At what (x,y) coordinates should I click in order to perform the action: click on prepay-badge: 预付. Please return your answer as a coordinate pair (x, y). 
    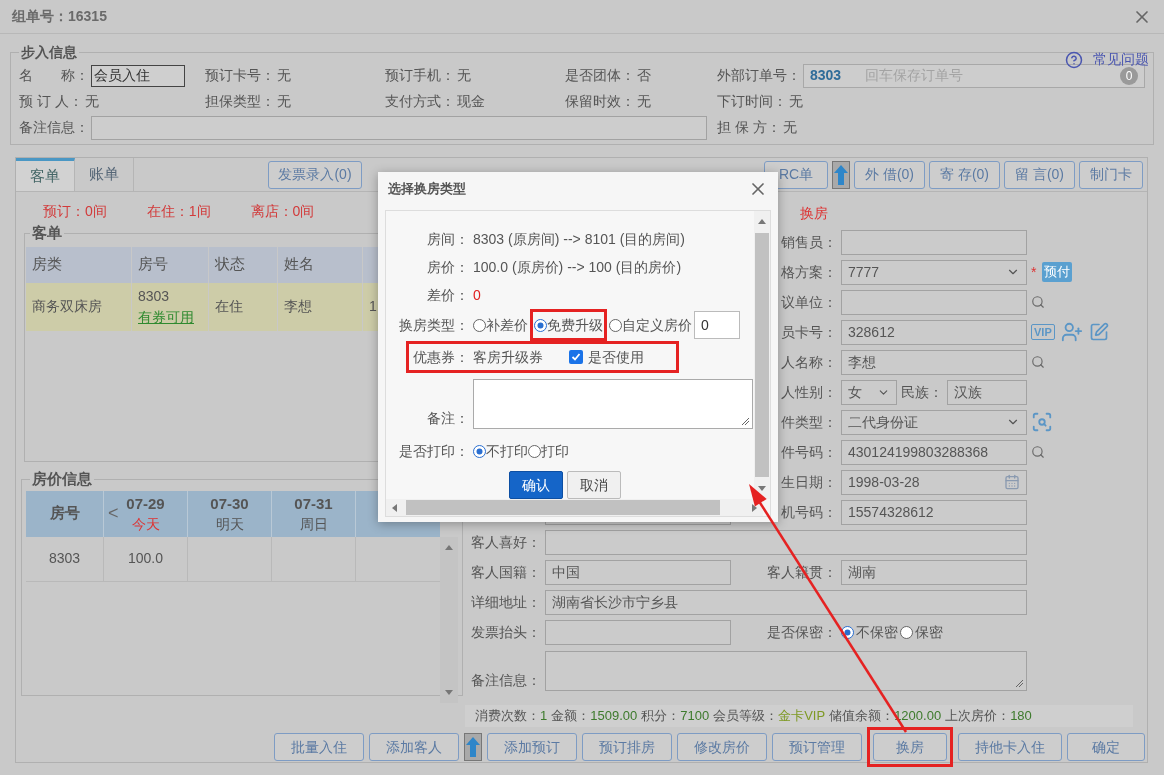
    Looking at the image, I should click on (1057, 272).